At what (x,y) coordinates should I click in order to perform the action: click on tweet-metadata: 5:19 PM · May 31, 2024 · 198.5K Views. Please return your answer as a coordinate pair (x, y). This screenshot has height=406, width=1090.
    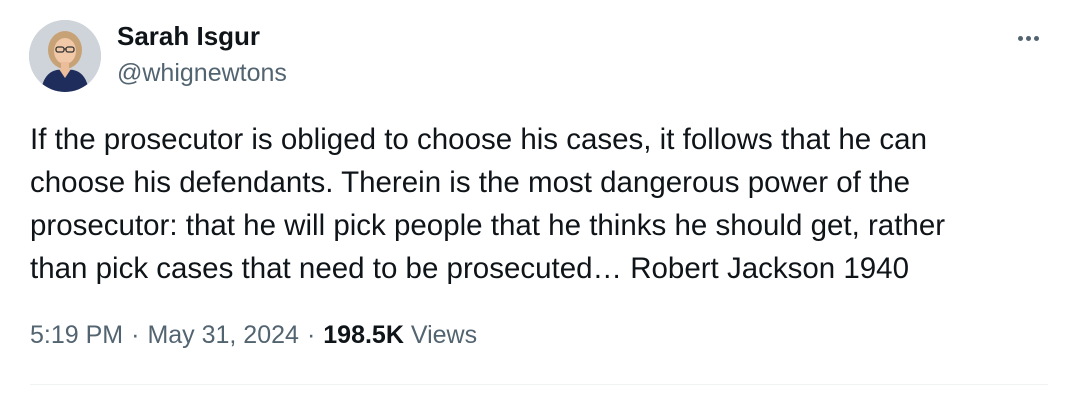
    Looking at the image, I should click on (253, 335).